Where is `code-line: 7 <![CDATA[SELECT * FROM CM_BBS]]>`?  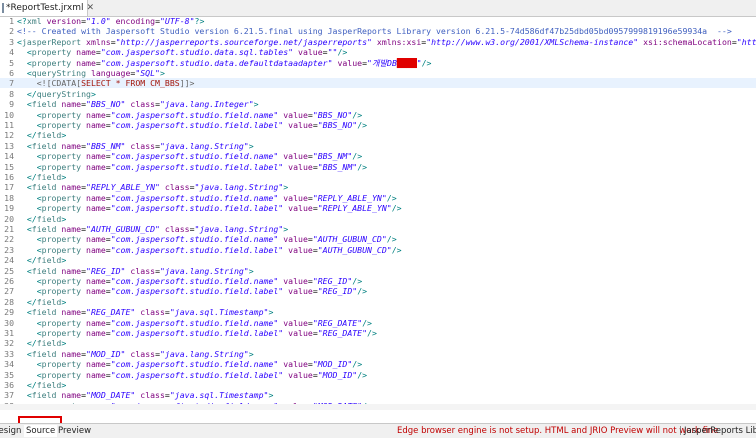
code-line: 7 <![CDATA[SELECT * FROM CM_BBS]]> is located at coordinates (378, 83).